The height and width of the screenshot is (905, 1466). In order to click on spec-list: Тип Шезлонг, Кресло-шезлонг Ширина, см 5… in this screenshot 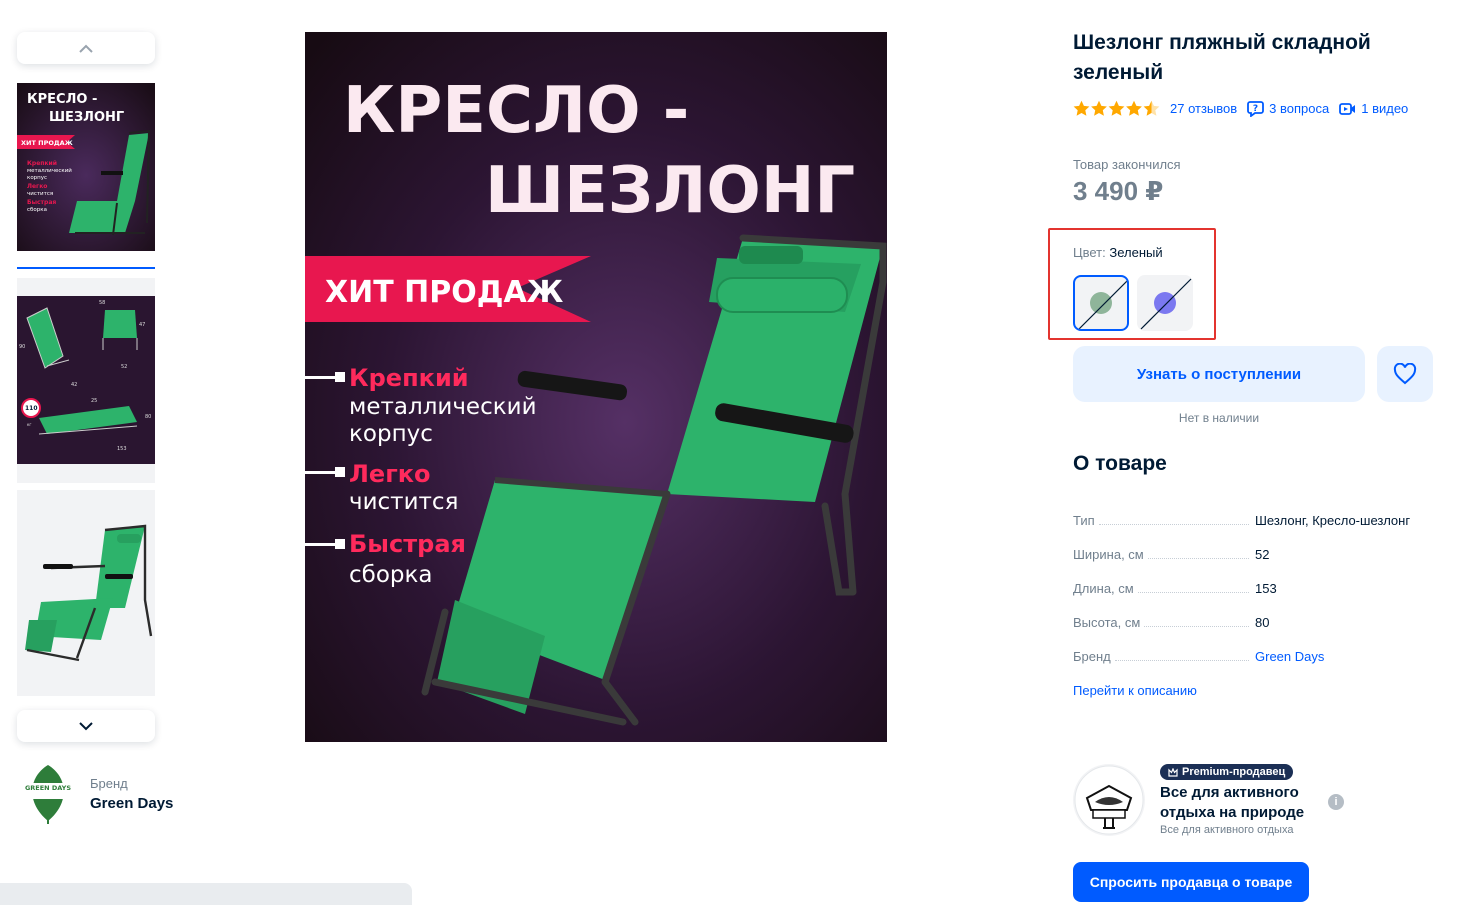, I will do `click(1258, 589)`.